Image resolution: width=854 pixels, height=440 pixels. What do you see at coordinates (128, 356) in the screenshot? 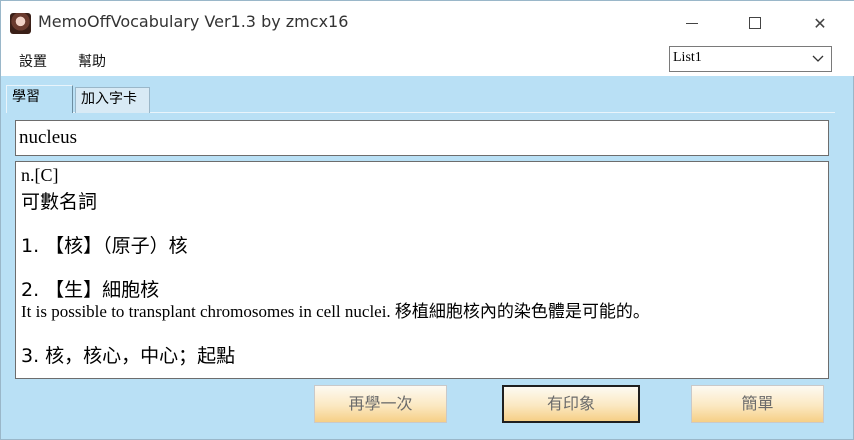
I see `sense-3: 3. 核，核心，中心；起點` at bounding box center [128, 356].